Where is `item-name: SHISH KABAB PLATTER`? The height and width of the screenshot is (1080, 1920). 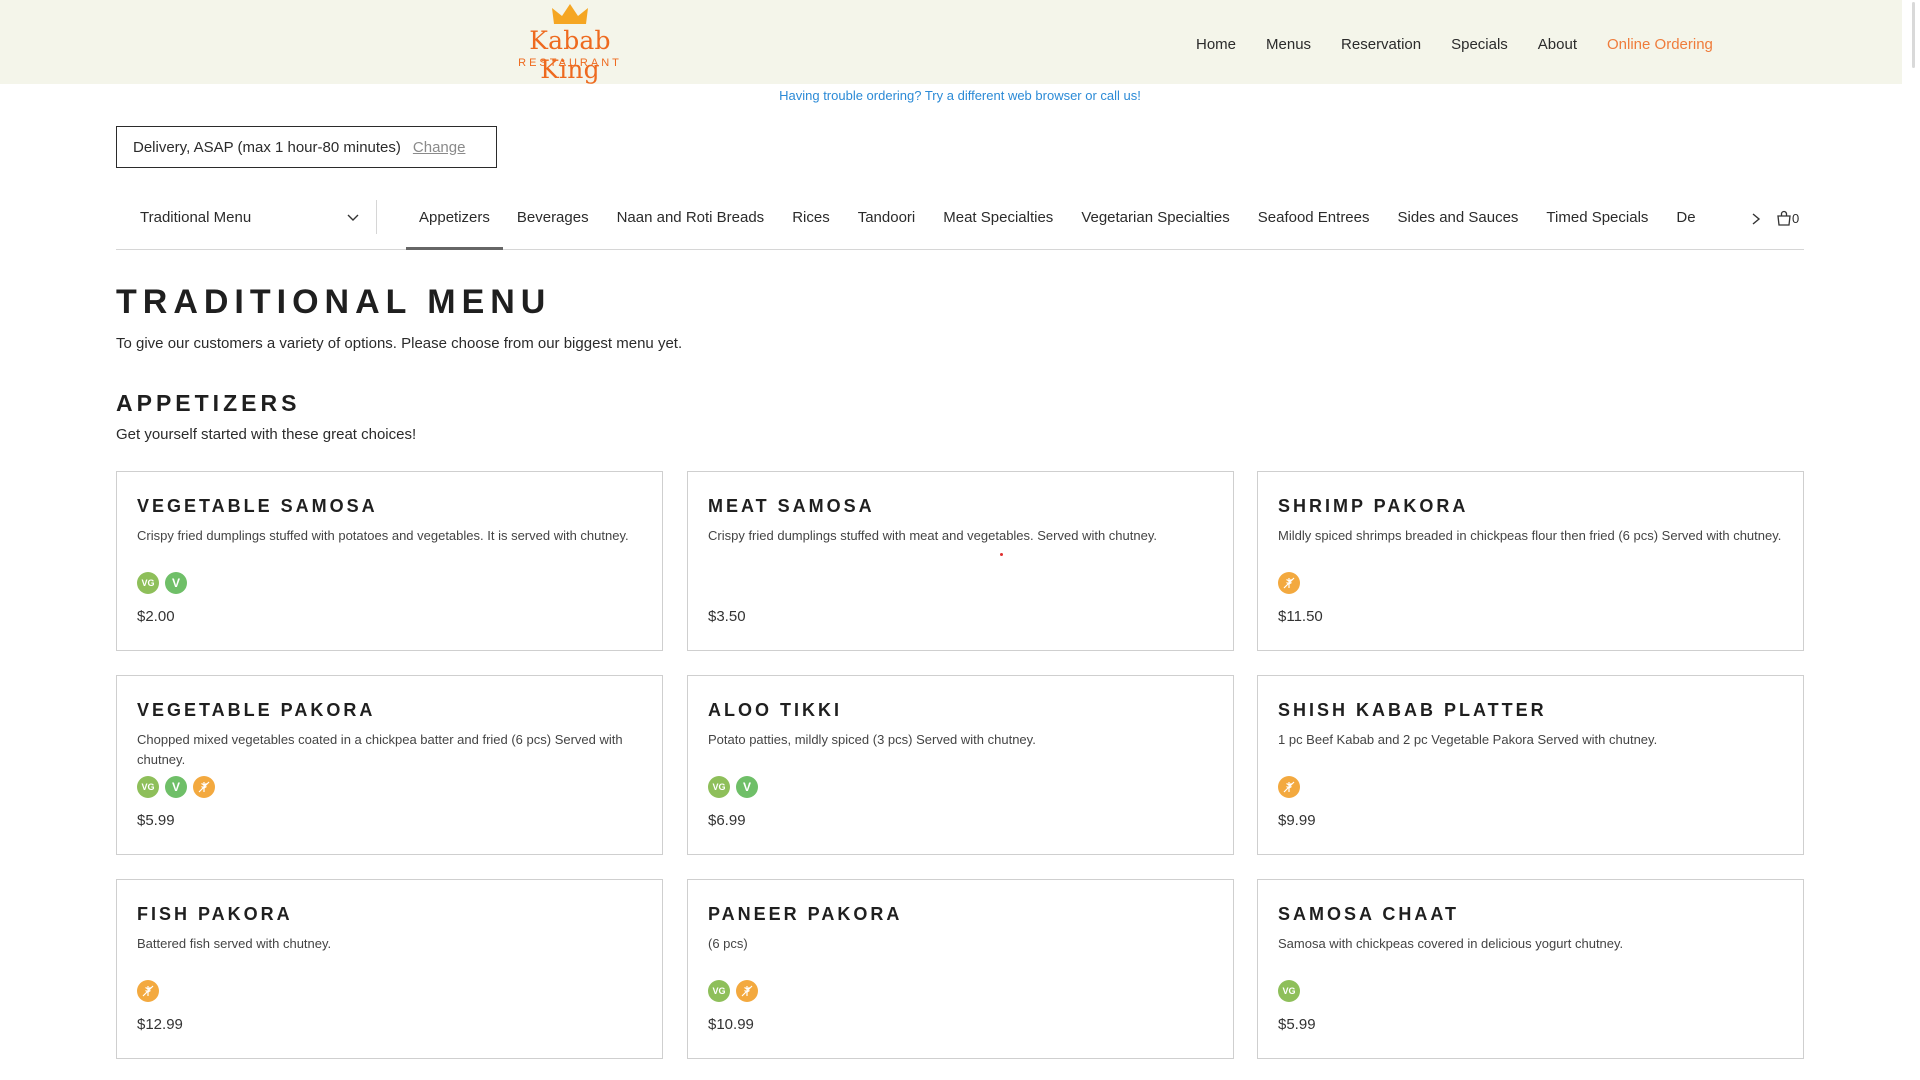 item-name: SHISH KABAB PLATTER is located at coordinates (1412, 710).